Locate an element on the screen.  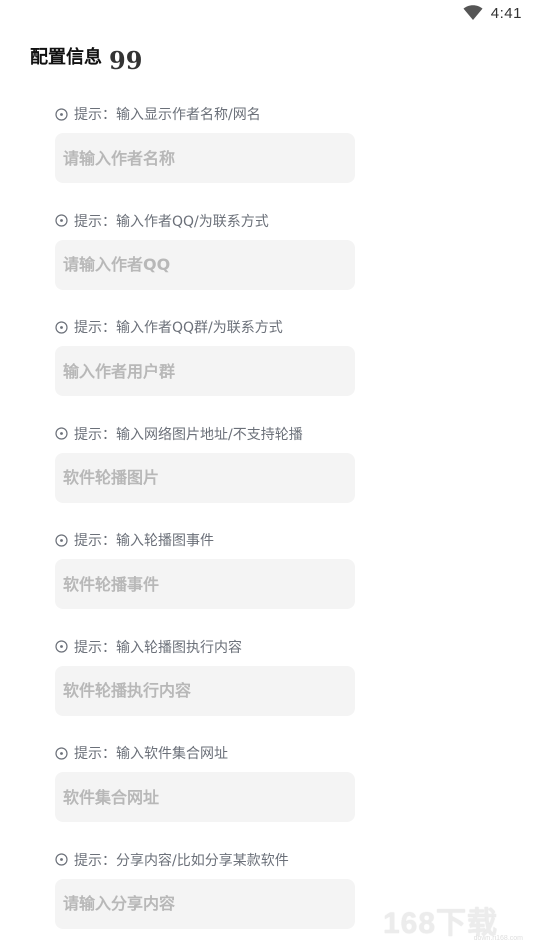
field-hint-text: 提示：分享内容/比如分享某款软件 is located at coordinates (181, 860).